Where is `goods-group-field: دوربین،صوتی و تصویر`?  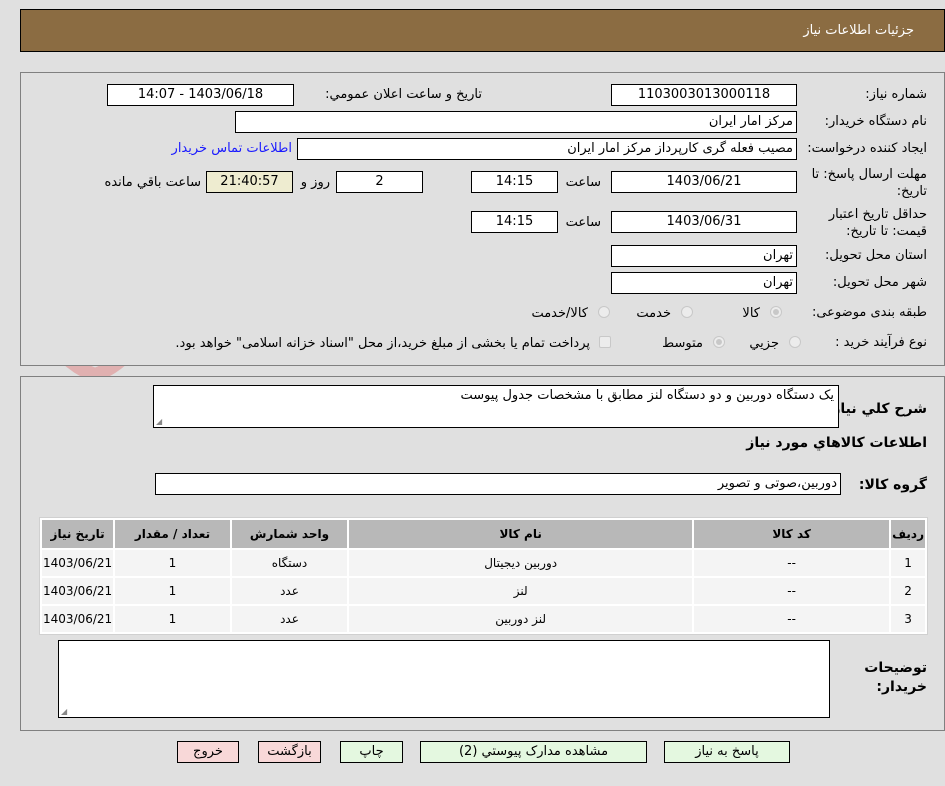 goods-group-field: دوربین،صوتی و تصویر is located at coordinates (498, 484).